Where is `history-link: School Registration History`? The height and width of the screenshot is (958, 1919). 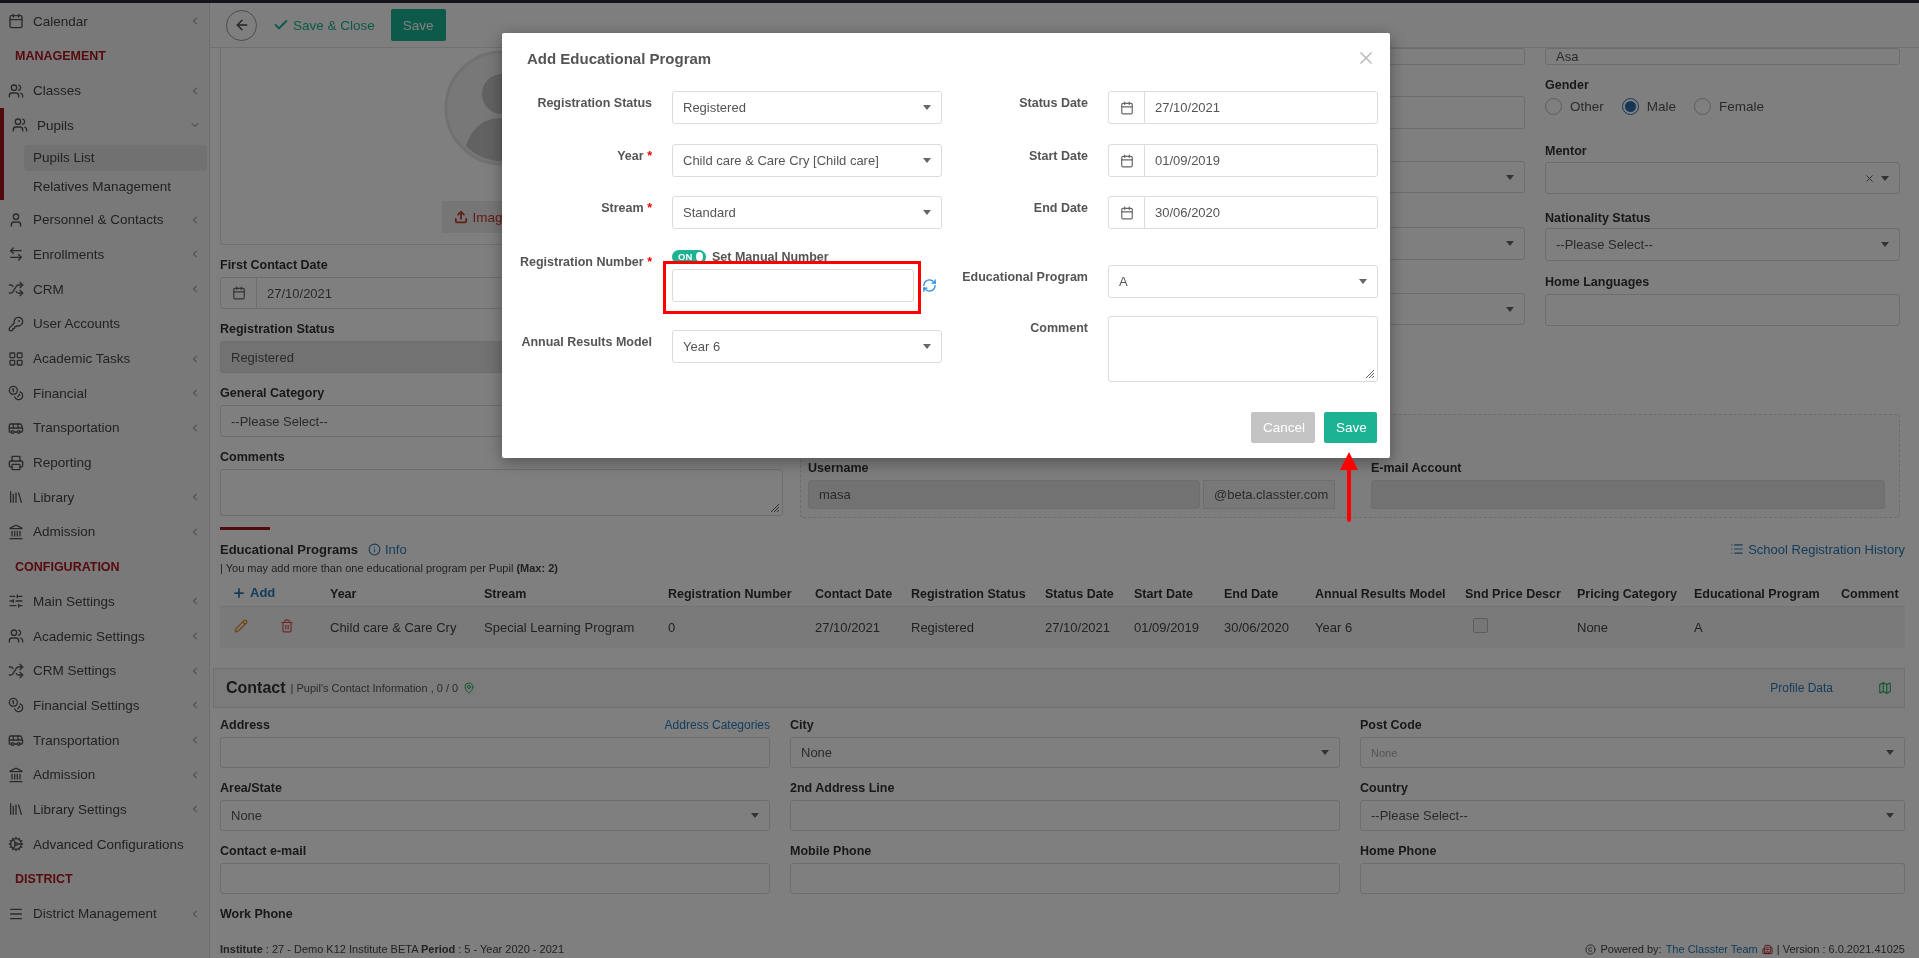 history-link: School Registration History is located at coordinates (1817, 549).